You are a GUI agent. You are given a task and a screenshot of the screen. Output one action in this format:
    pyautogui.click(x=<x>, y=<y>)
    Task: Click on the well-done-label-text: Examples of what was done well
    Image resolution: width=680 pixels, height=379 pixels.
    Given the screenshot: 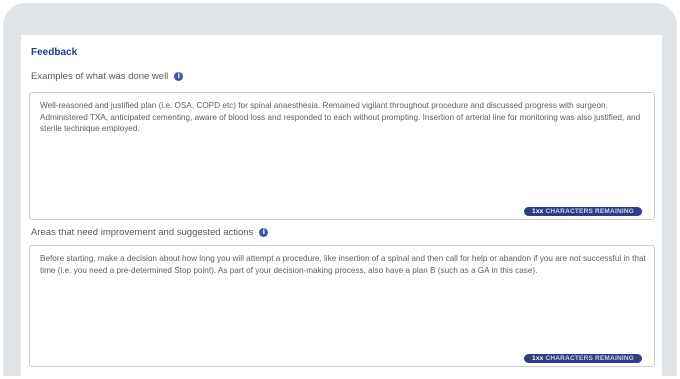 What is the action you would take?
    pyautogui.click(x=100, y=76)
    